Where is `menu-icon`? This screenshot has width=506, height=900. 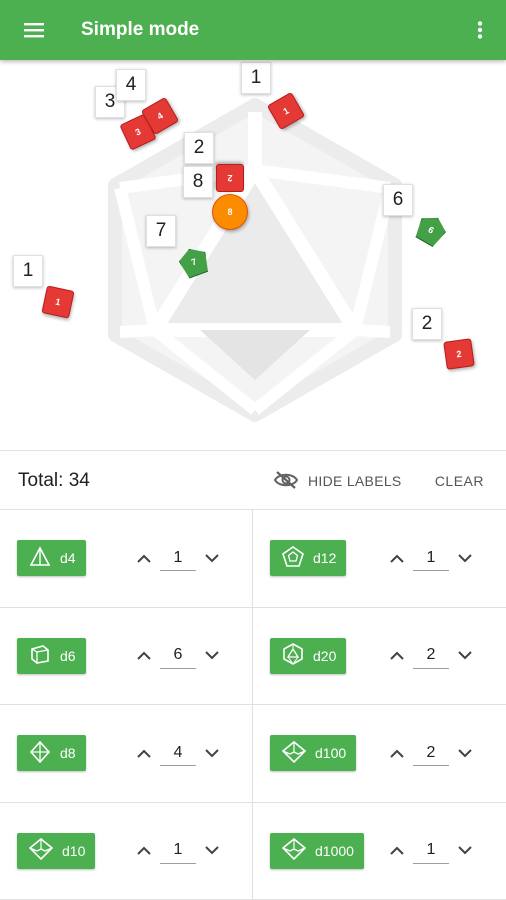 menu-icon is located at coordinates (34, 30).